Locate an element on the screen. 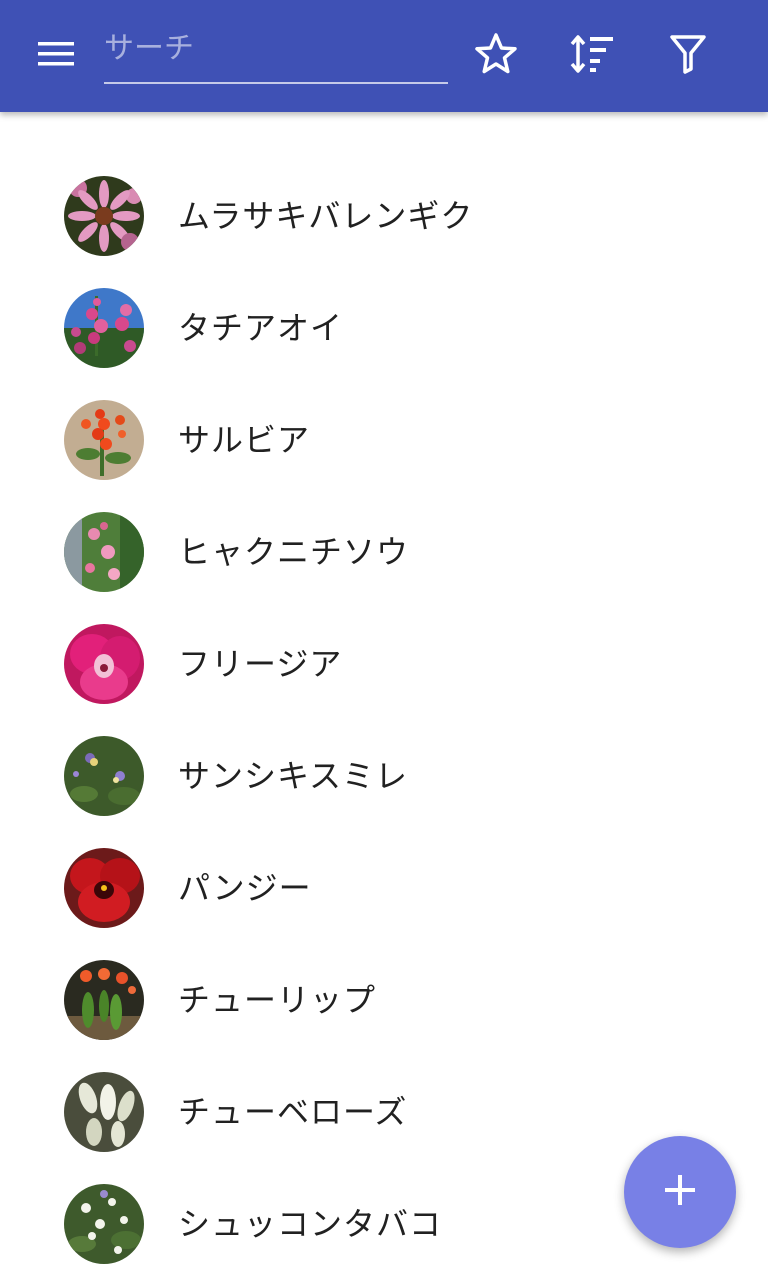  list-item: パンジー is located at coordinates (384, 888).